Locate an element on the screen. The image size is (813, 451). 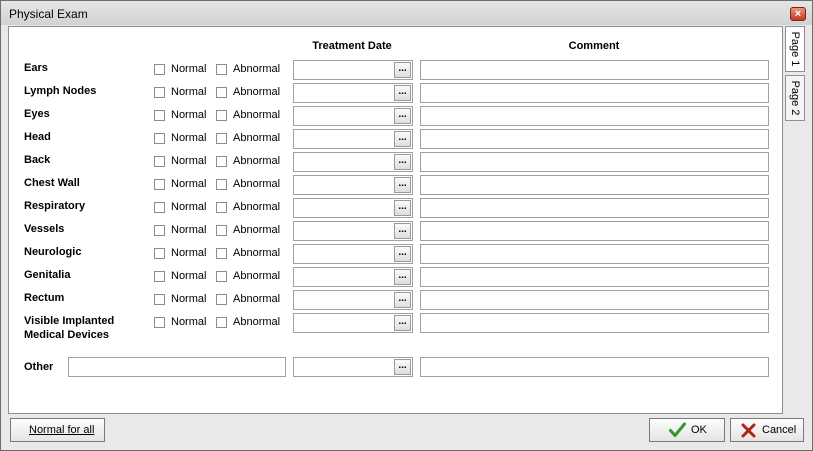
normal-for-all-button: Normal for all is located at coordinates (57, 430).